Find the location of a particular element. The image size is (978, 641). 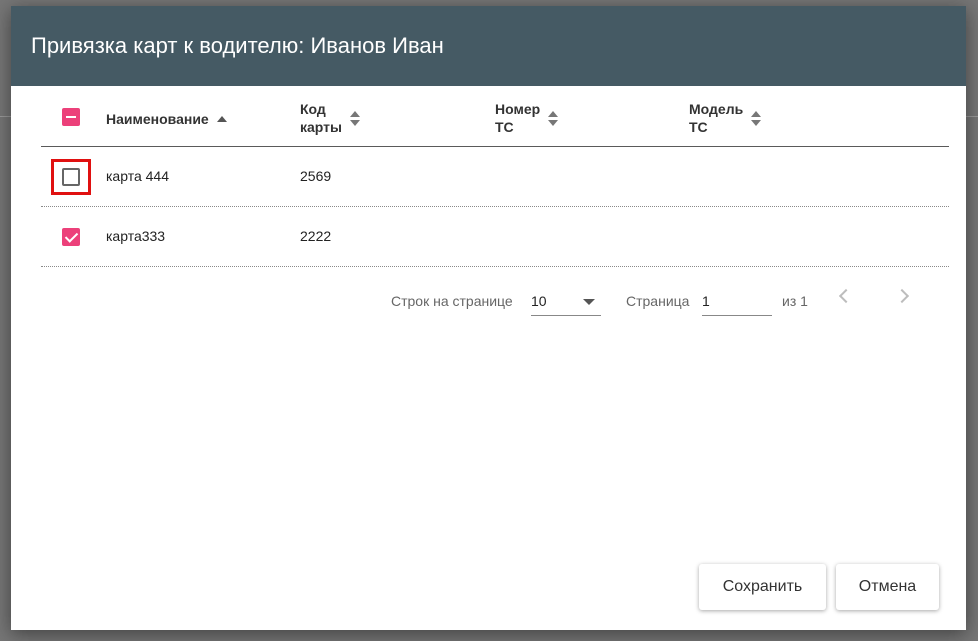

chevron-right-icon is located at coordinates (902, 296).